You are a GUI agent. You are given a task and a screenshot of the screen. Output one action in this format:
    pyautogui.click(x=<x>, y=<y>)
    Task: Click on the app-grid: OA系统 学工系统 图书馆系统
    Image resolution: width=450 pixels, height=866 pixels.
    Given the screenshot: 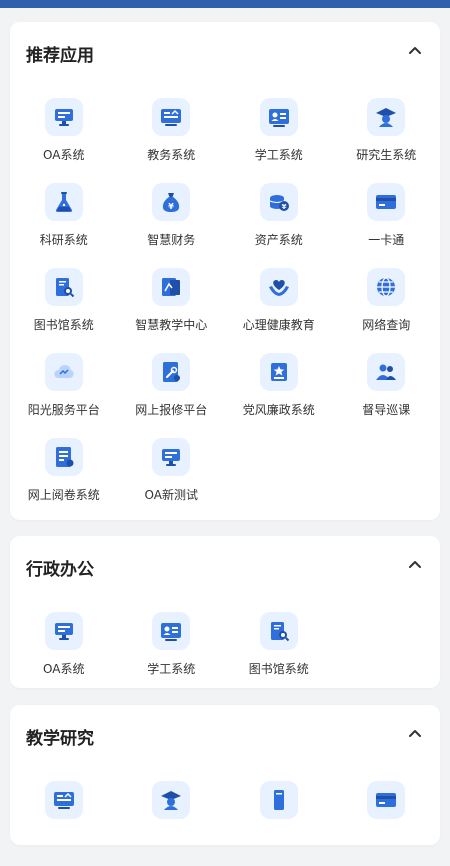 What is the action you would take?
    pyautogui.click(x=225, y=654)
    